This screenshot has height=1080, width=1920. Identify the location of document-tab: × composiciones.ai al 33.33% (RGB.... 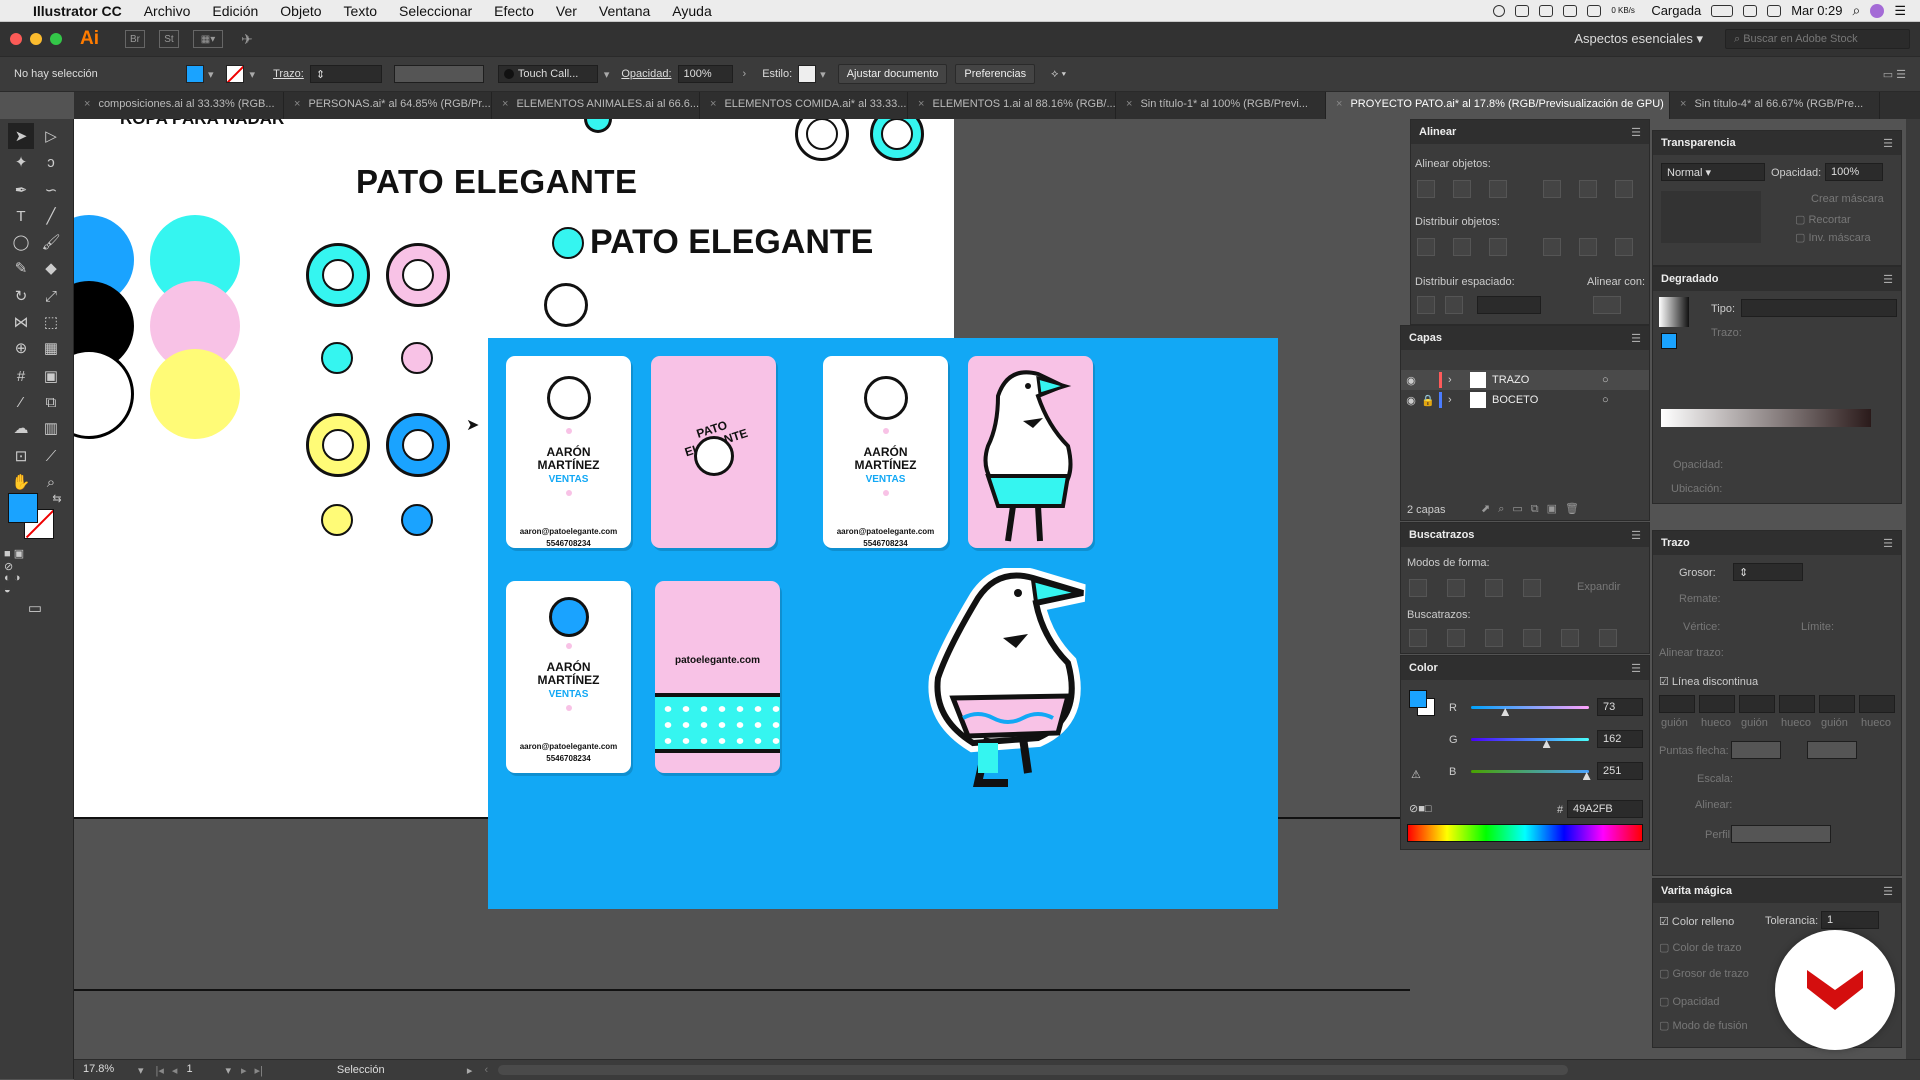
(179, 105).